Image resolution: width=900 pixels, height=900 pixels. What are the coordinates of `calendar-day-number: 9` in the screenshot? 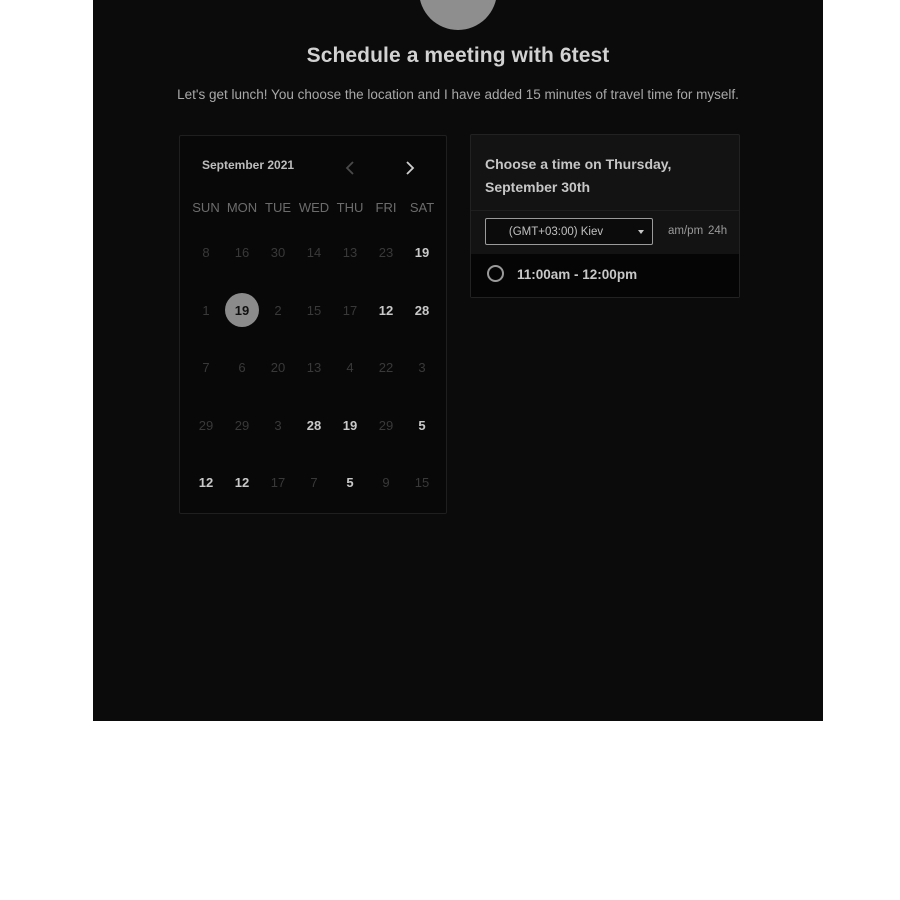 It's located at (386, 483).